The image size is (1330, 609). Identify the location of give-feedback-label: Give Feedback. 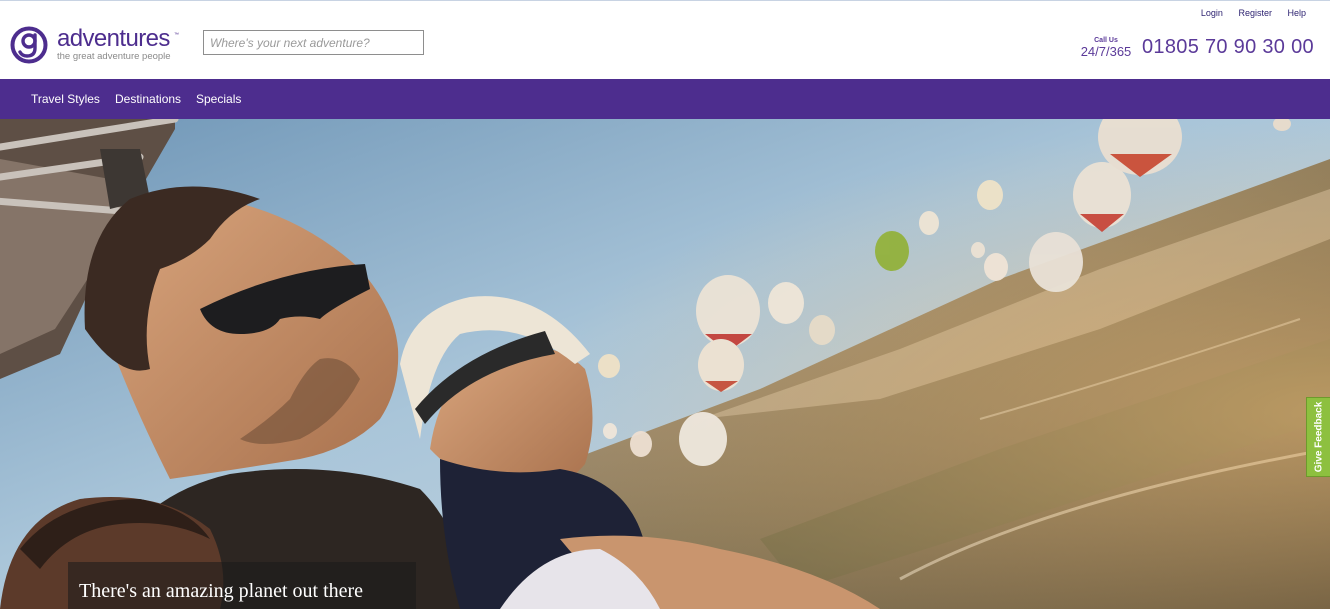
(1318, 437).